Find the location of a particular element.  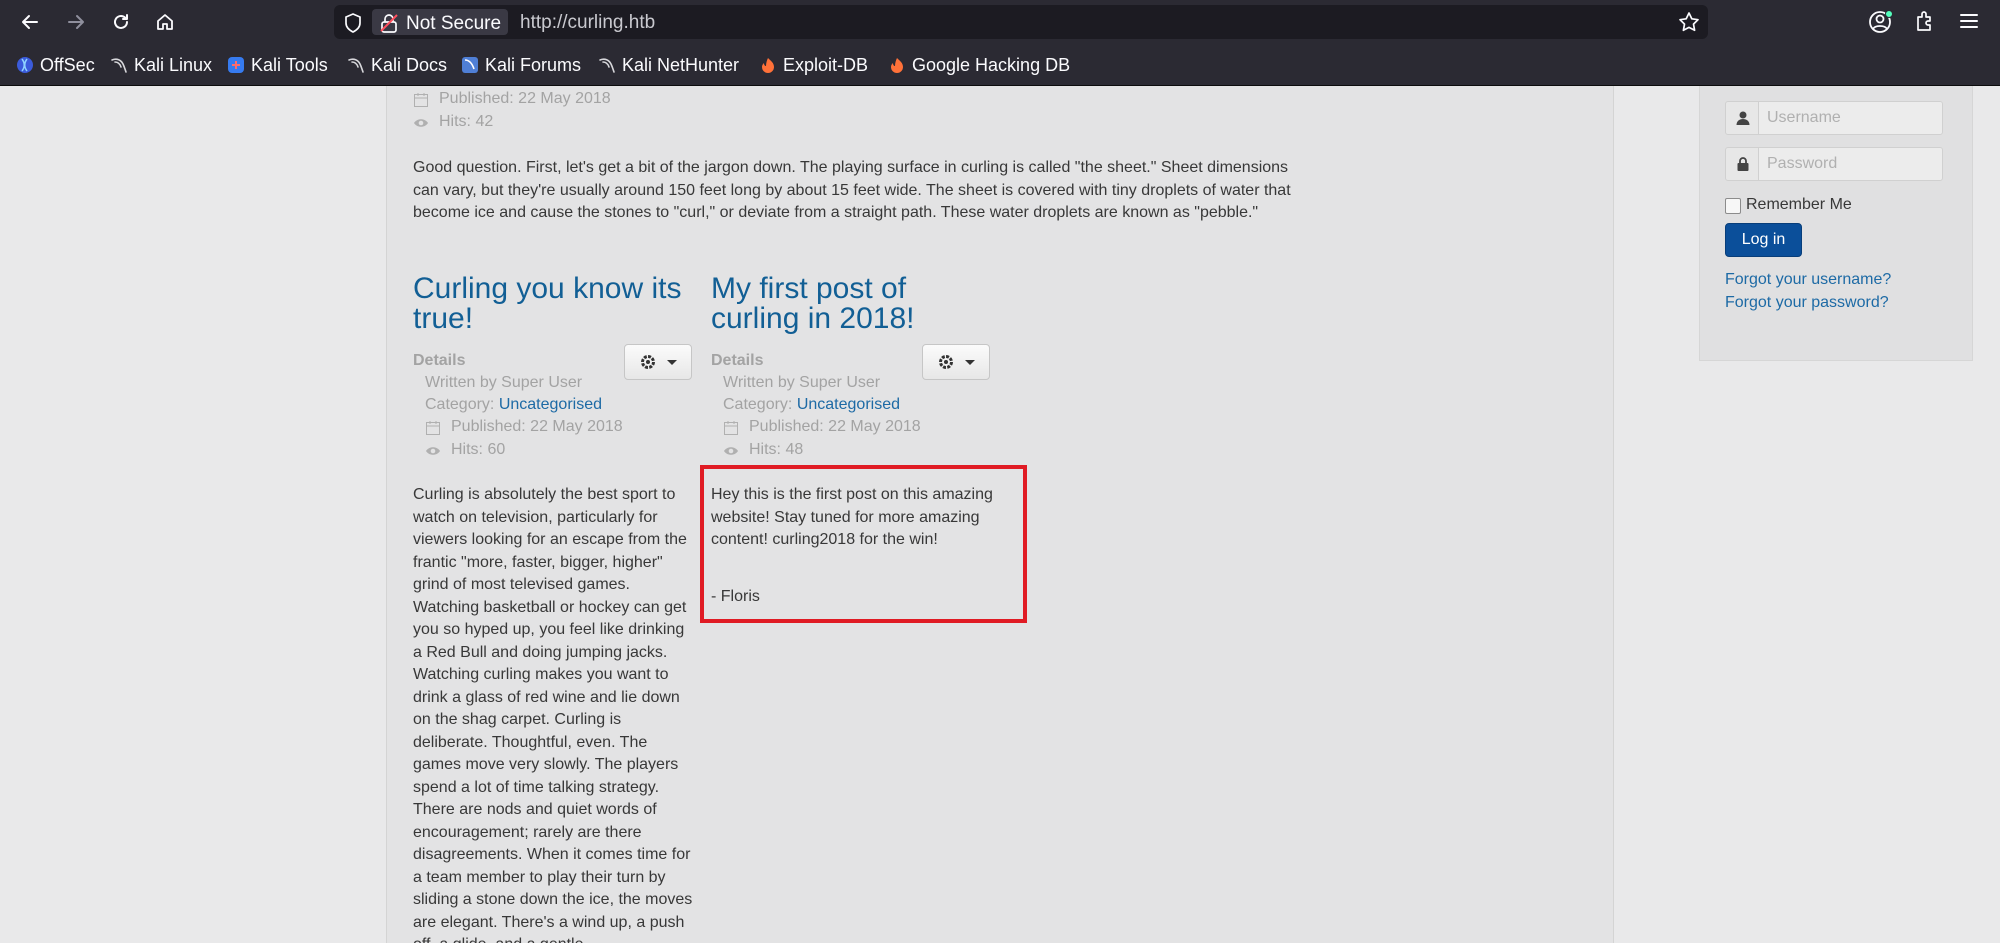

arrow-right-icon is located at coordinates (76, 22).